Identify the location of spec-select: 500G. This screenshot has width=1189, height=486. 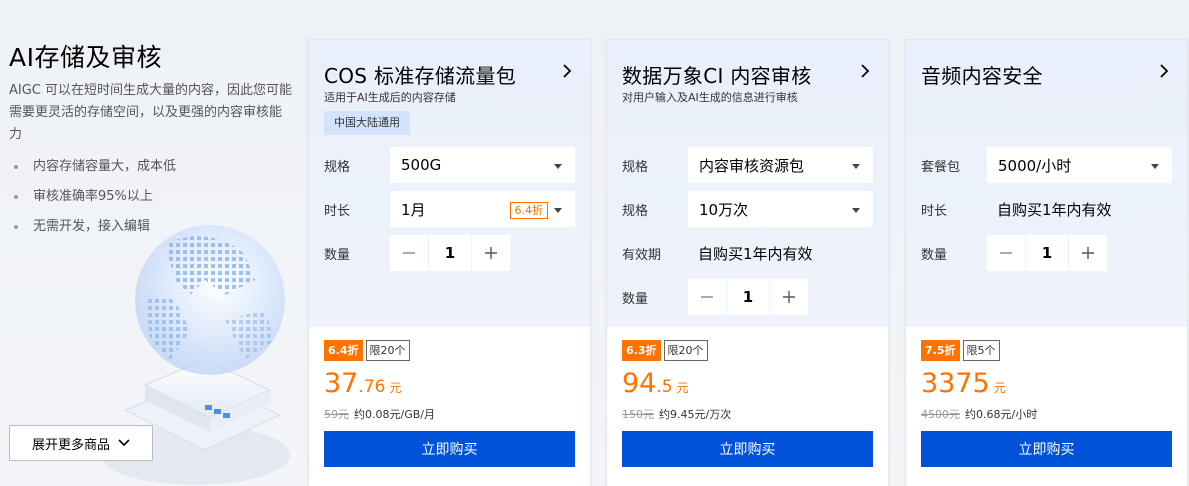
(482, 165).